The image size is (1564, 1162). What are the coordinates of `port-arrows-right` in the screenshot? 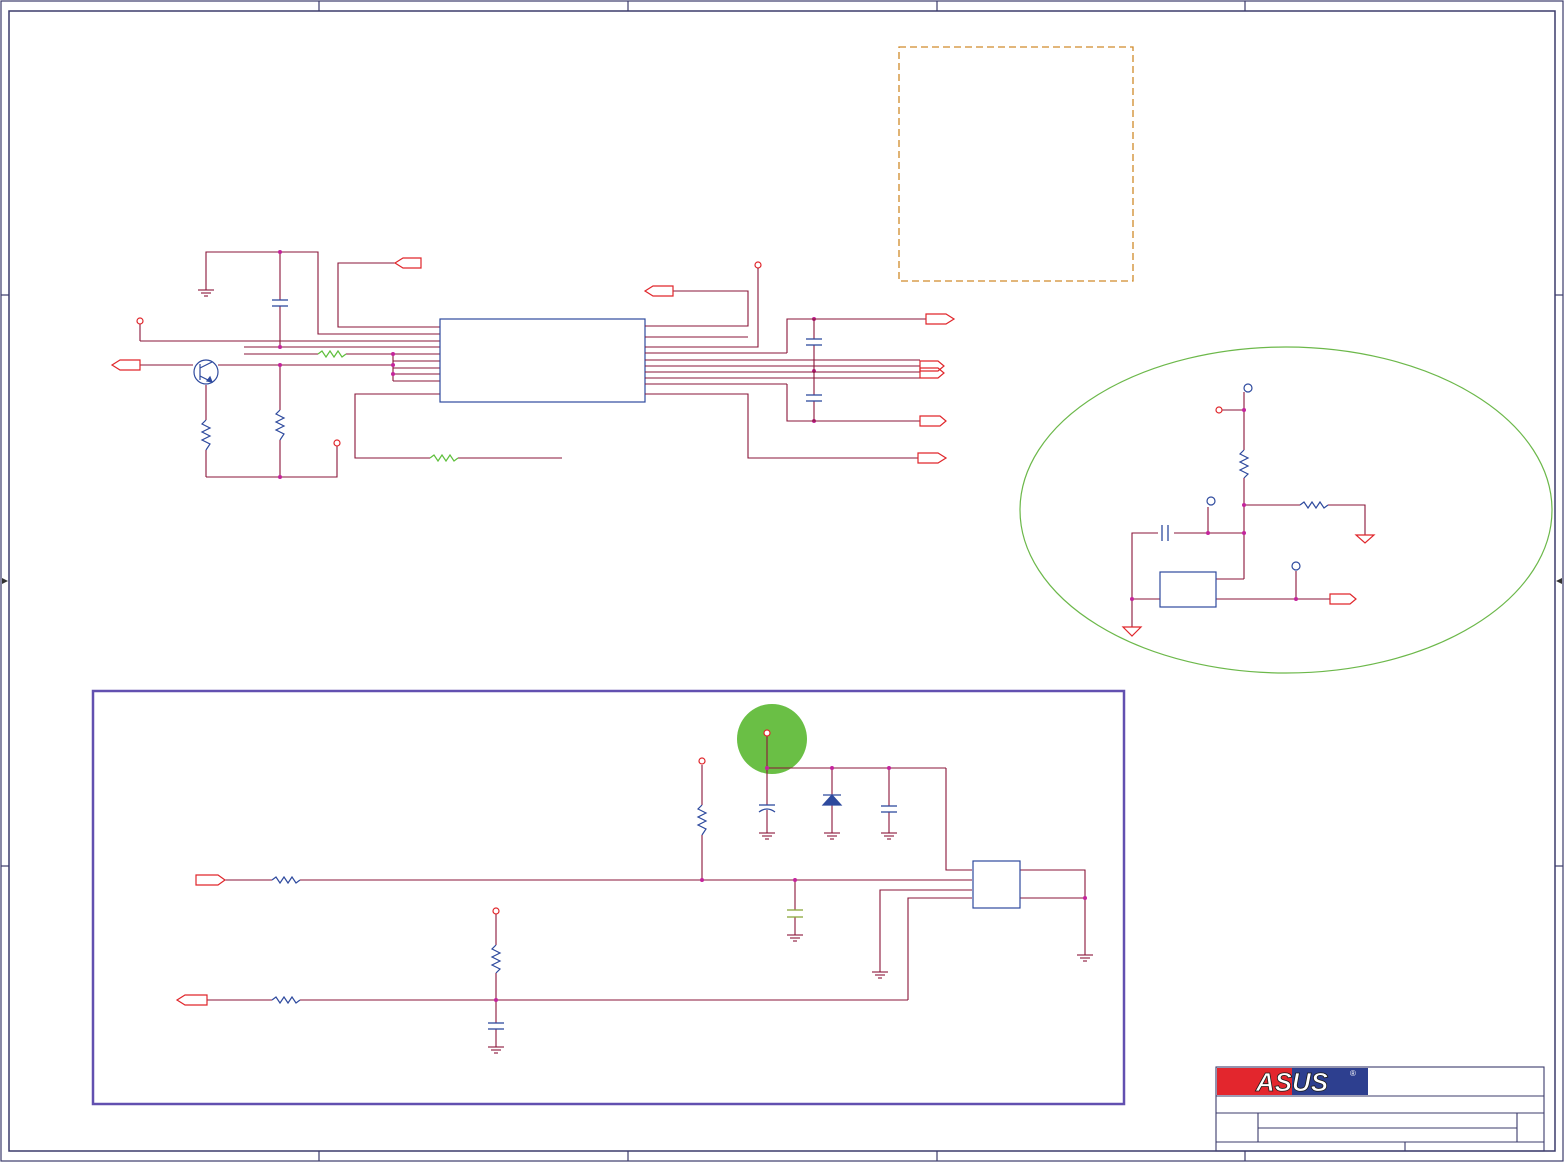 It's located at (799, 374).